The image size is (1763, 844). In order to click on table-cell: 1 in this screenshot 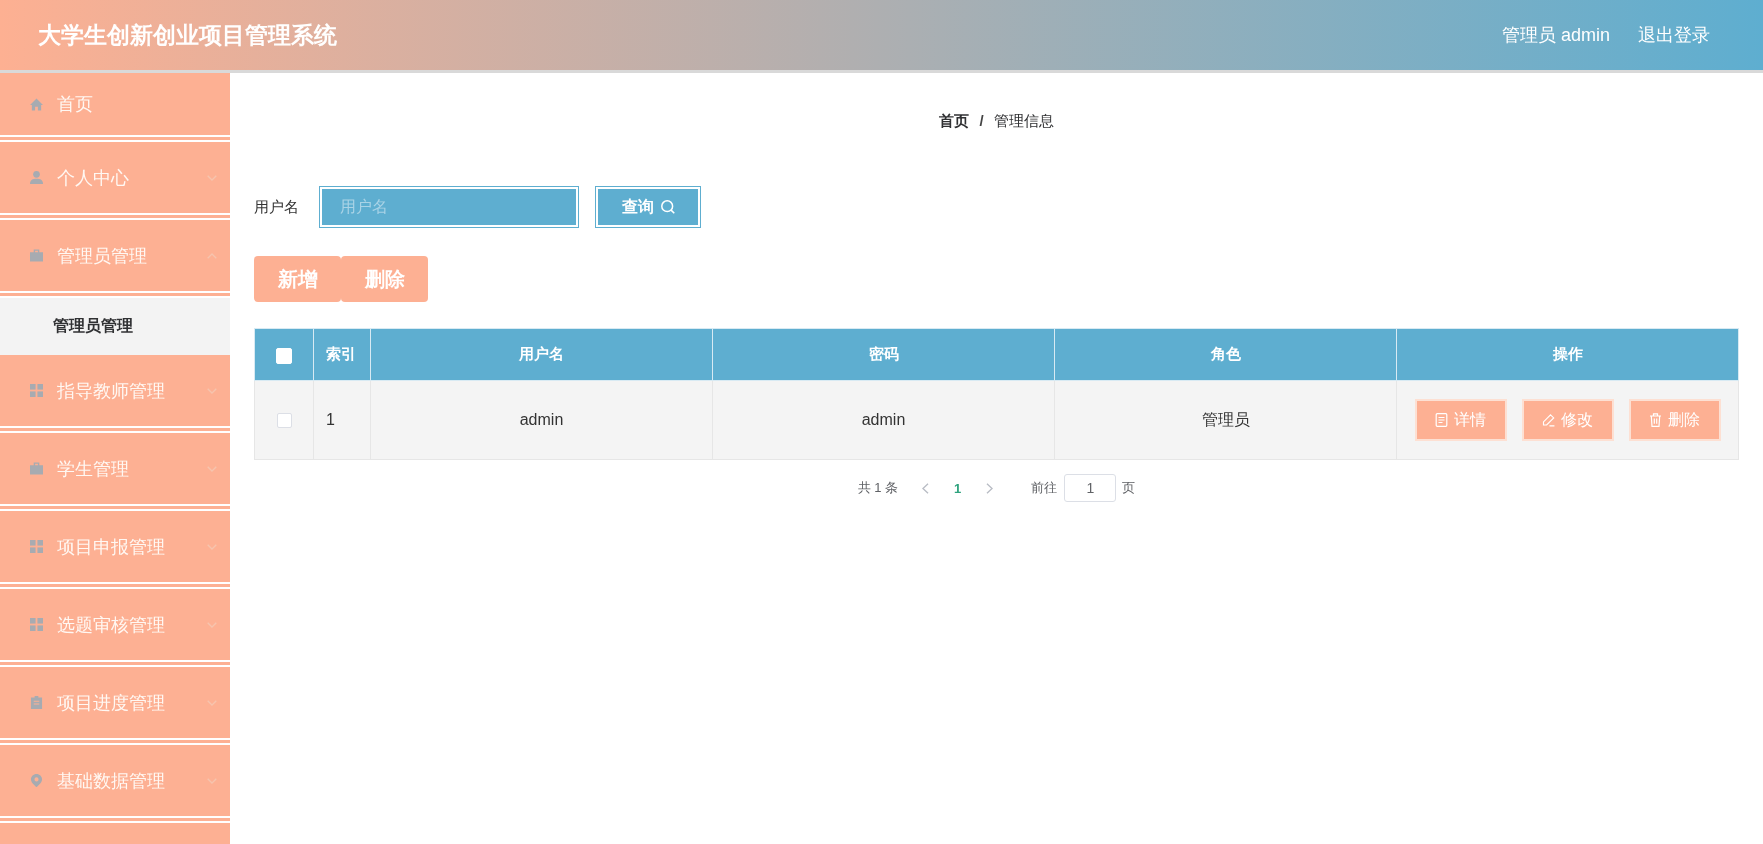, I will do `click(342, 420)`.